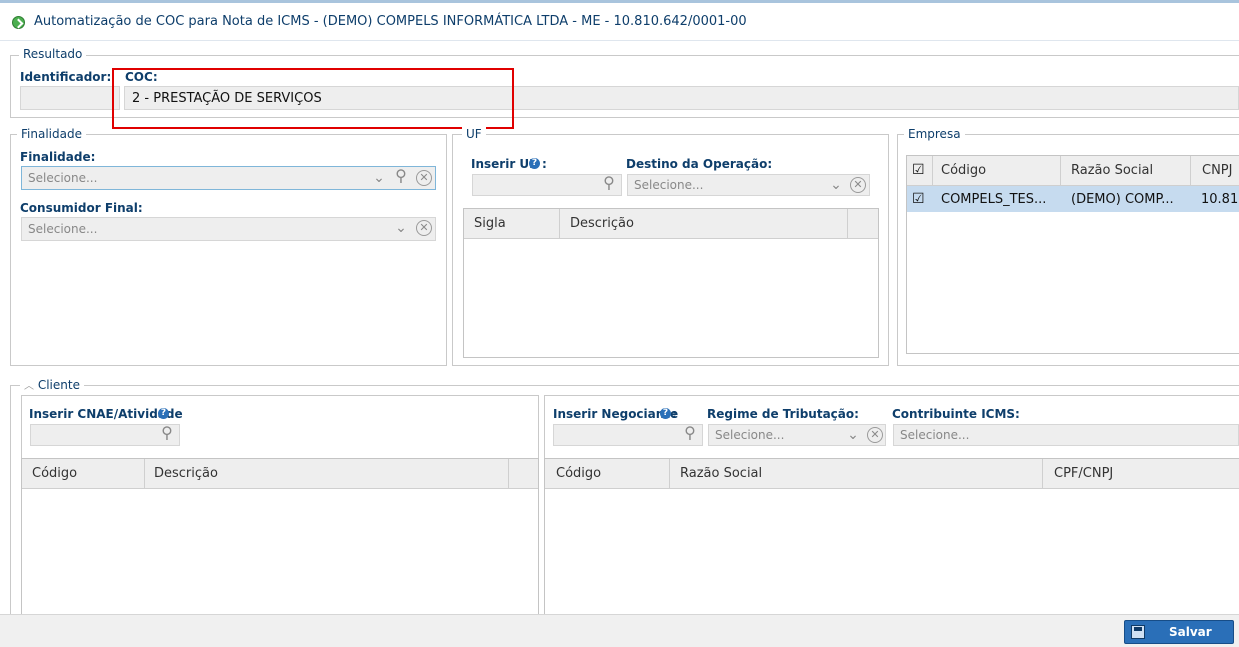 The width and height of the screenshot is (1239, 647). Describe the element at coordinates (891, 543) in the screenshot. I see `negociante-table: Código Razão Social CPF/CNPJ` at that location.